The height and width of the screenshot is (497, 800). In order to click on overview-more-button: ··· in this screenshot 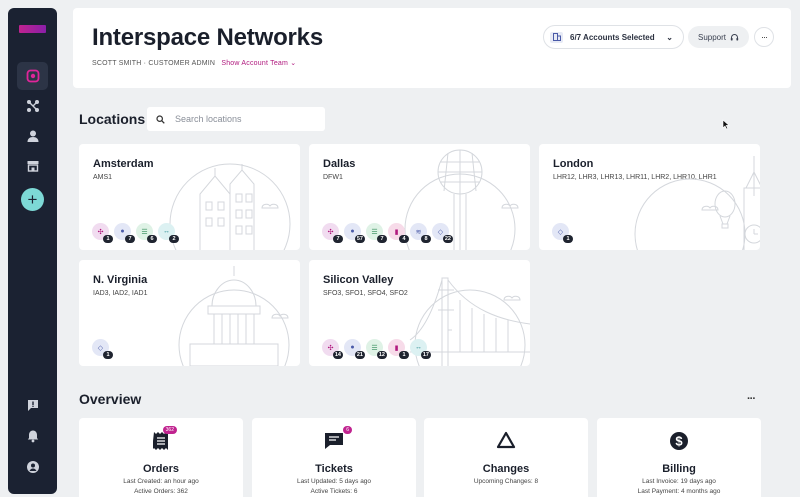, I will do `click(751, 399)`.